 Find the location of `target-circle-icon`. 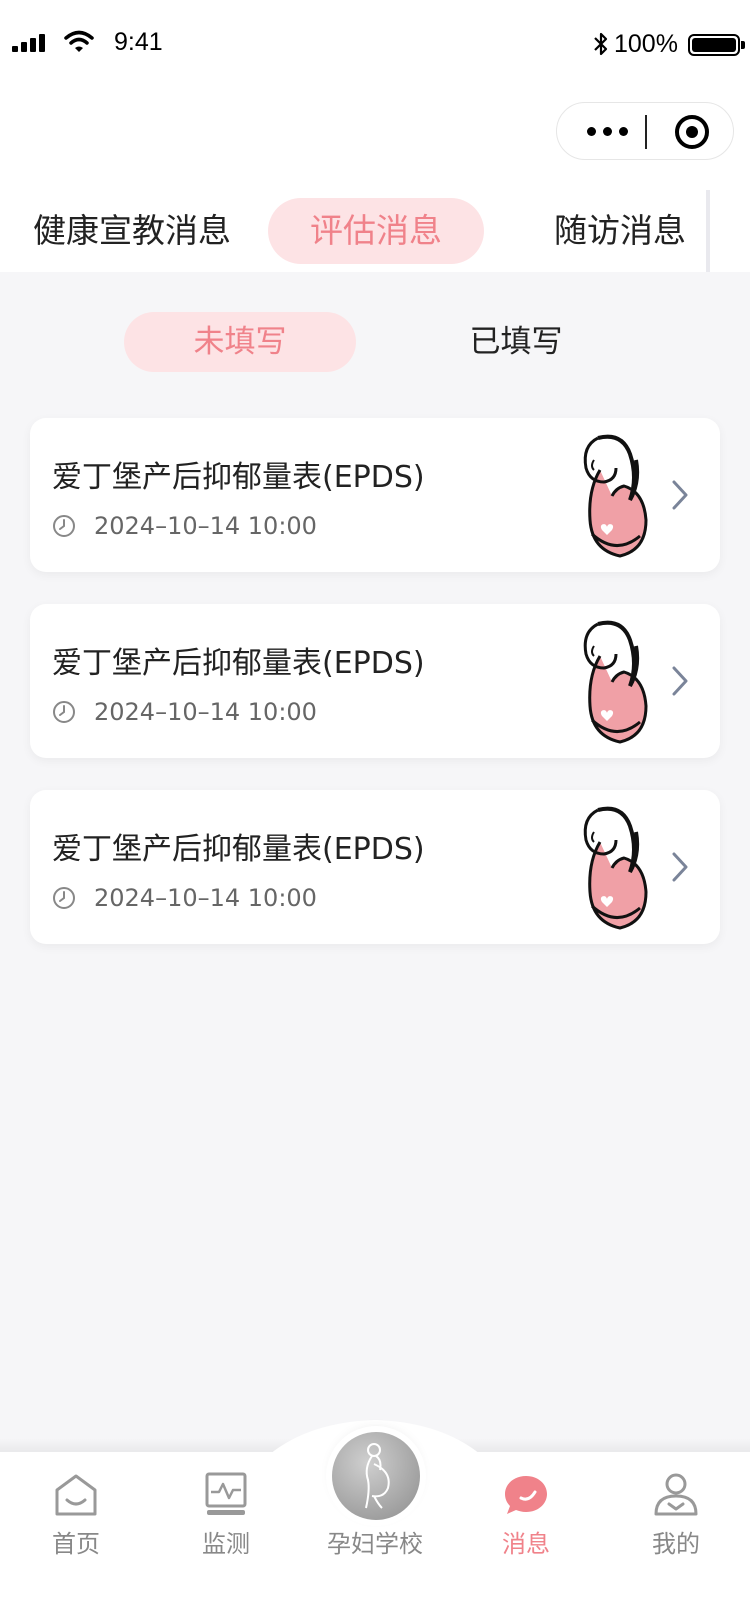

target-circle-icon is located at coordinates (692, 132).